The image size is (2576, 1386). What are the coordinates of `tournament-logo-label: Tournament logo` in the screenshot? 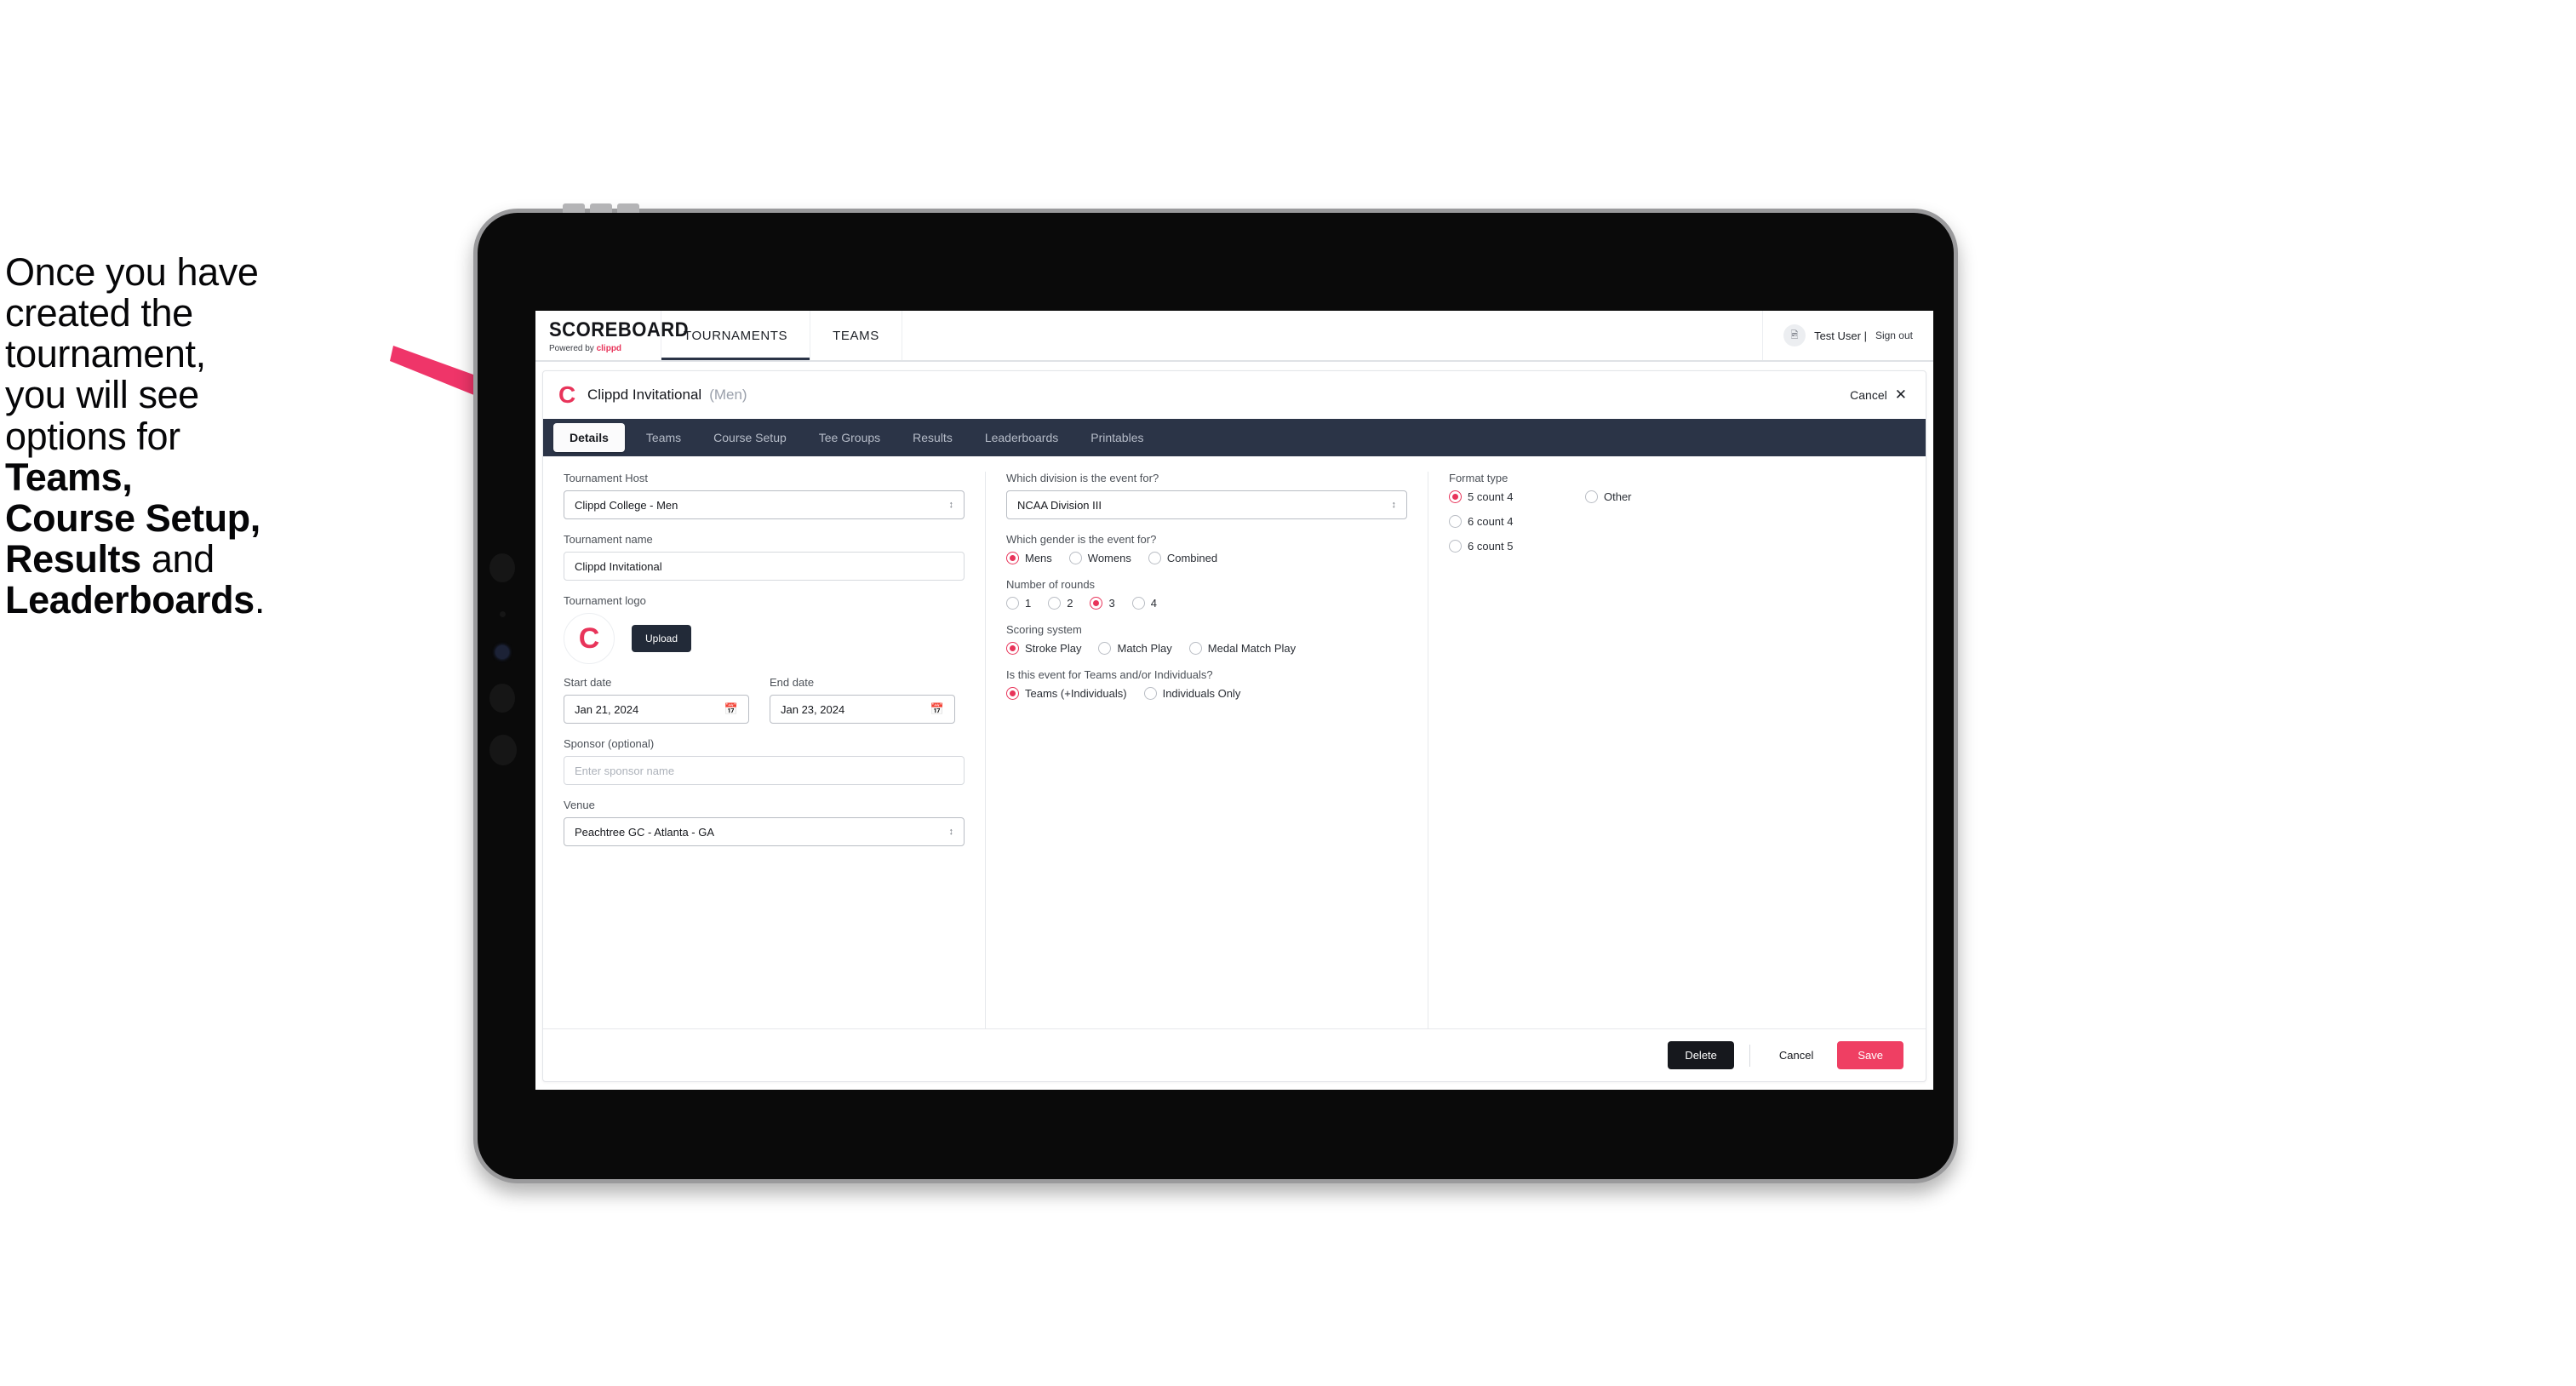 It's located at (605, 600).